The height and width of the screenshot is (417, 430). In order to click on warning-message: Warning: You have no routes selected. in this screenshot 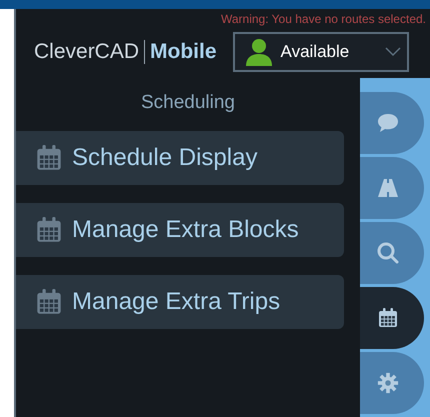, I will do `click(323, 18)`.